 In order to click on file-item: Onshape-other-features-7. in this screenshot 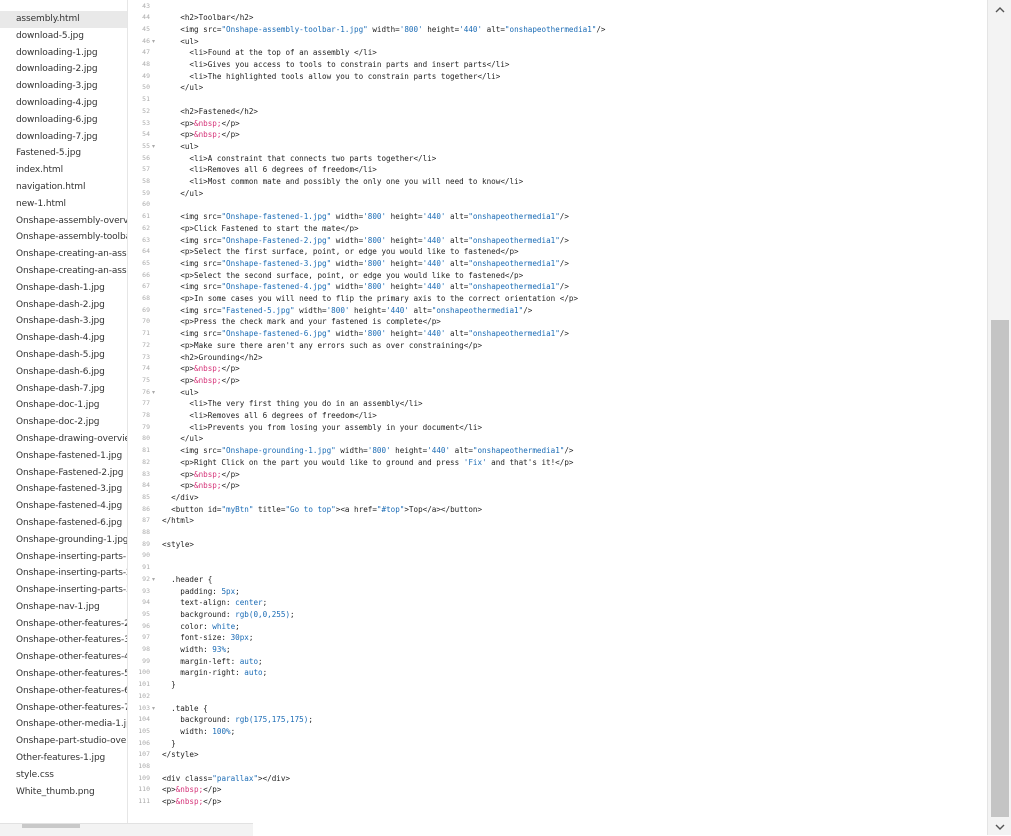, I will do `click(63, 708)`.